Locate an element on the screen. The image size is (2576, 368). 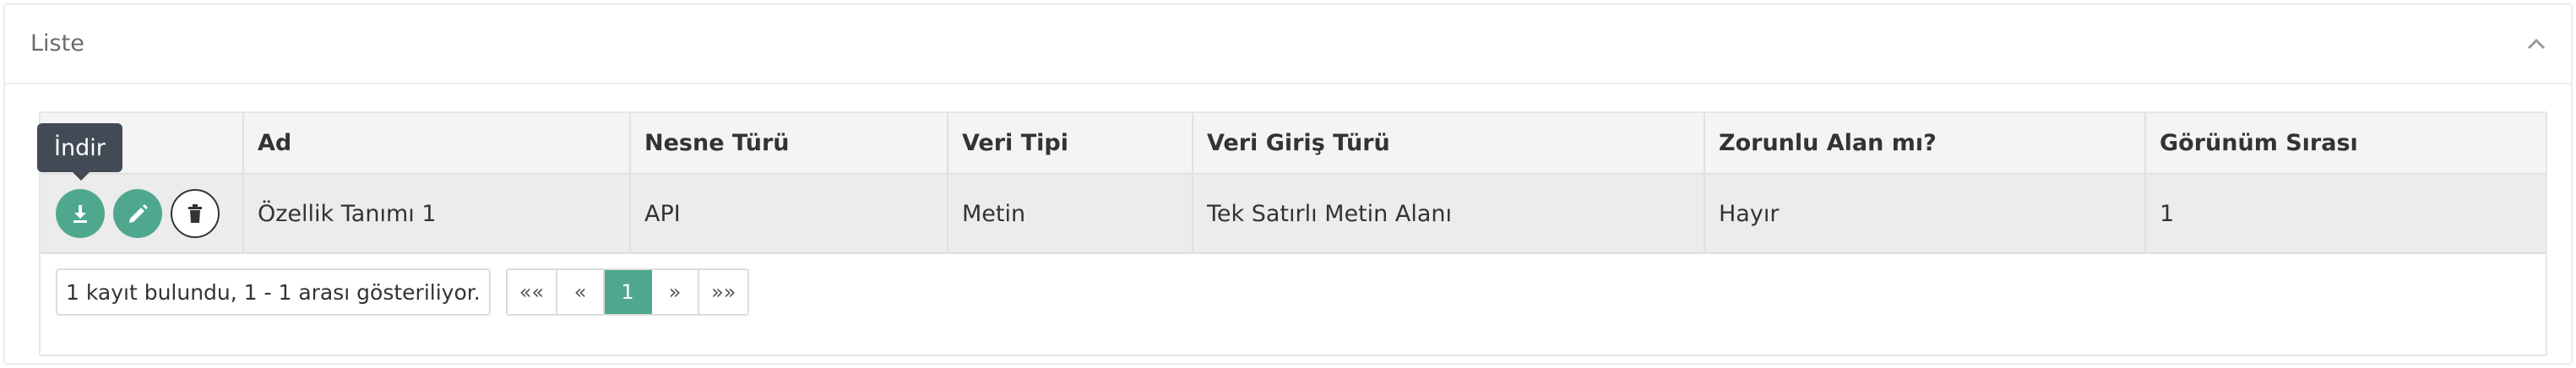
download-tooltip: İndir is located at coordinates (79, 152).